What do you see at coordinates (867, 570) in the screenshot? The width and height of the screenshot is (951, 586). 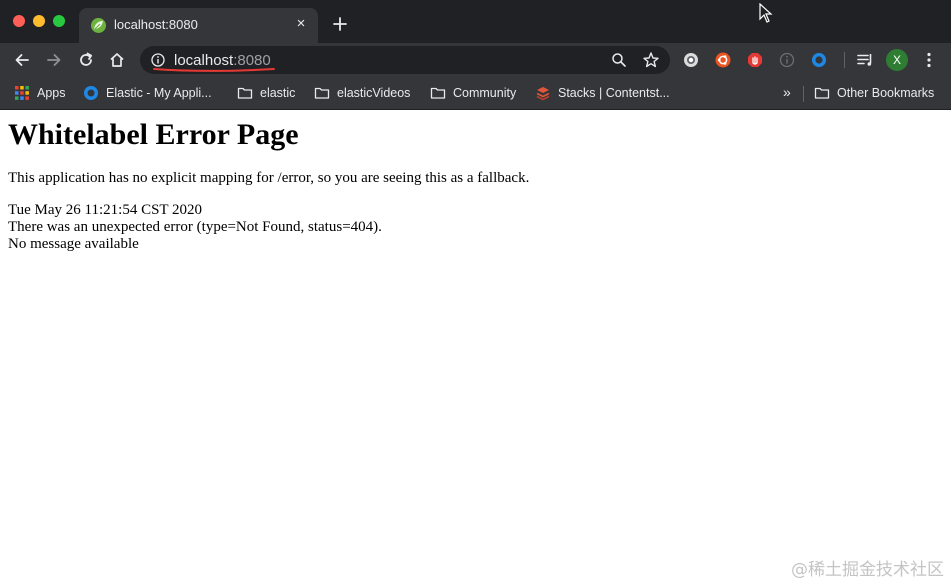 I see `watermark: @稀土掘金技术社区` at bounding box center [867, 570].